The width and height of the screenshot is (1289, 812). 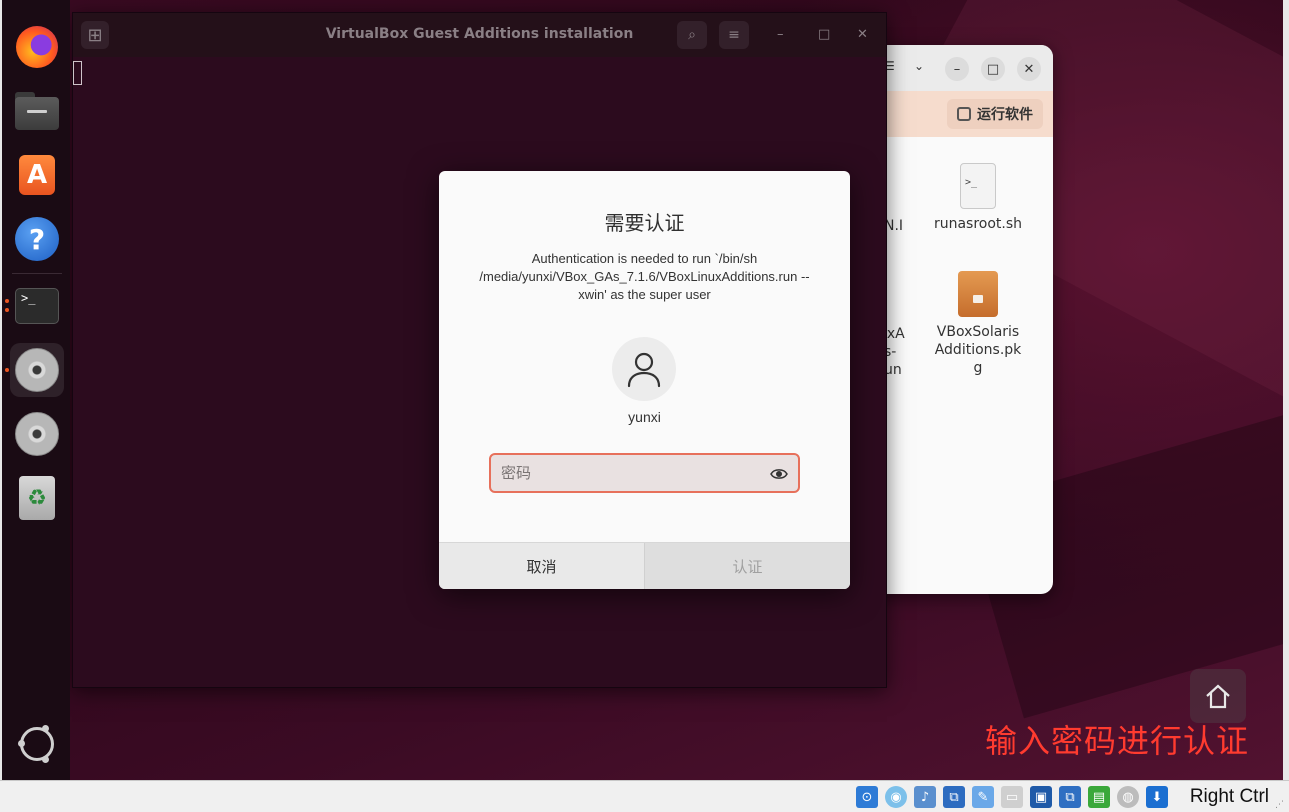 I want to click on file-item: >_ runasroot.sh, so click(x=978, y=198).